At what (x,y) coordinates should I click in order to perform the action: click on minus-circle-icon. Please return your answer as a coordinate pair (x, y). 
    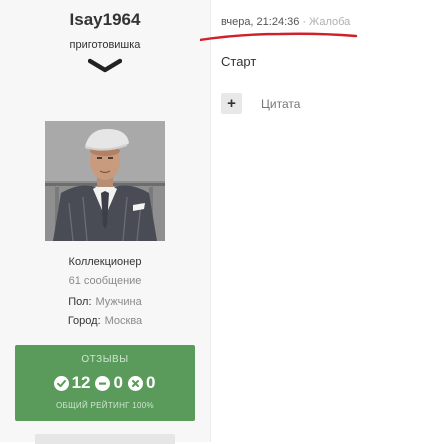
    Looking at the image, I should click on (103, 383).